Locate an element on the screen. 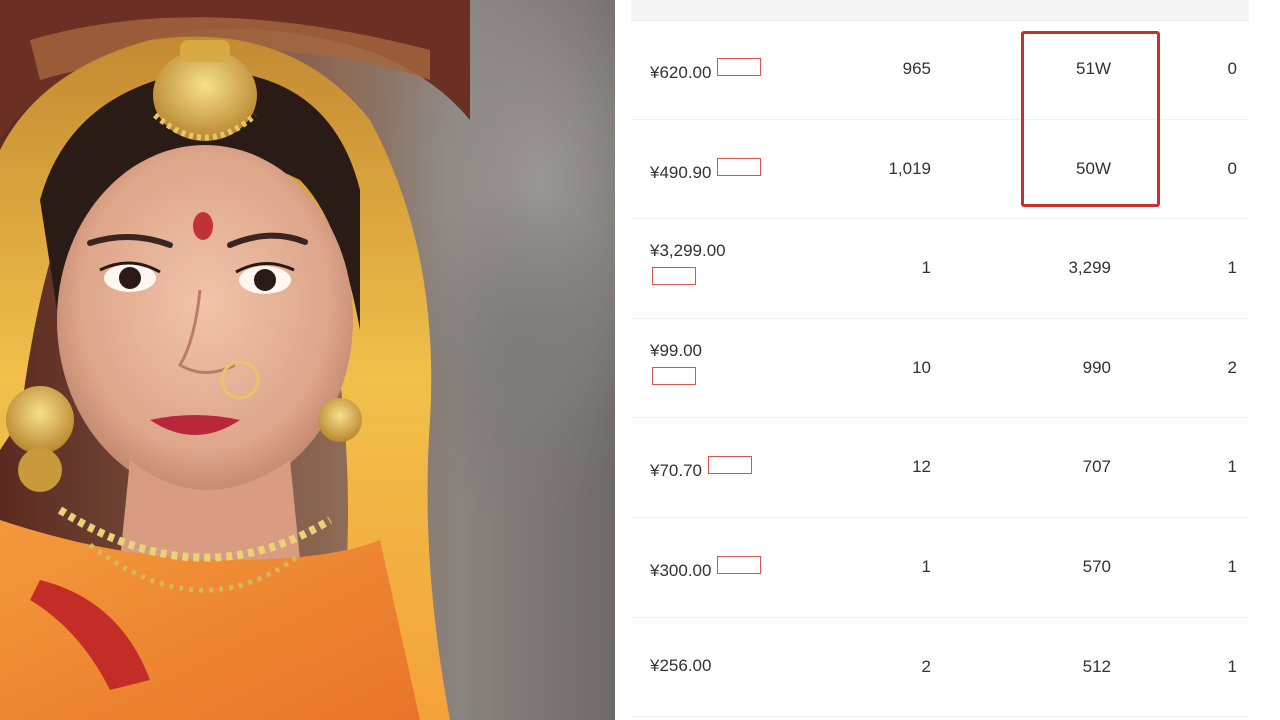  price-value: ¥620.00 is located at coordinates (681, 72).